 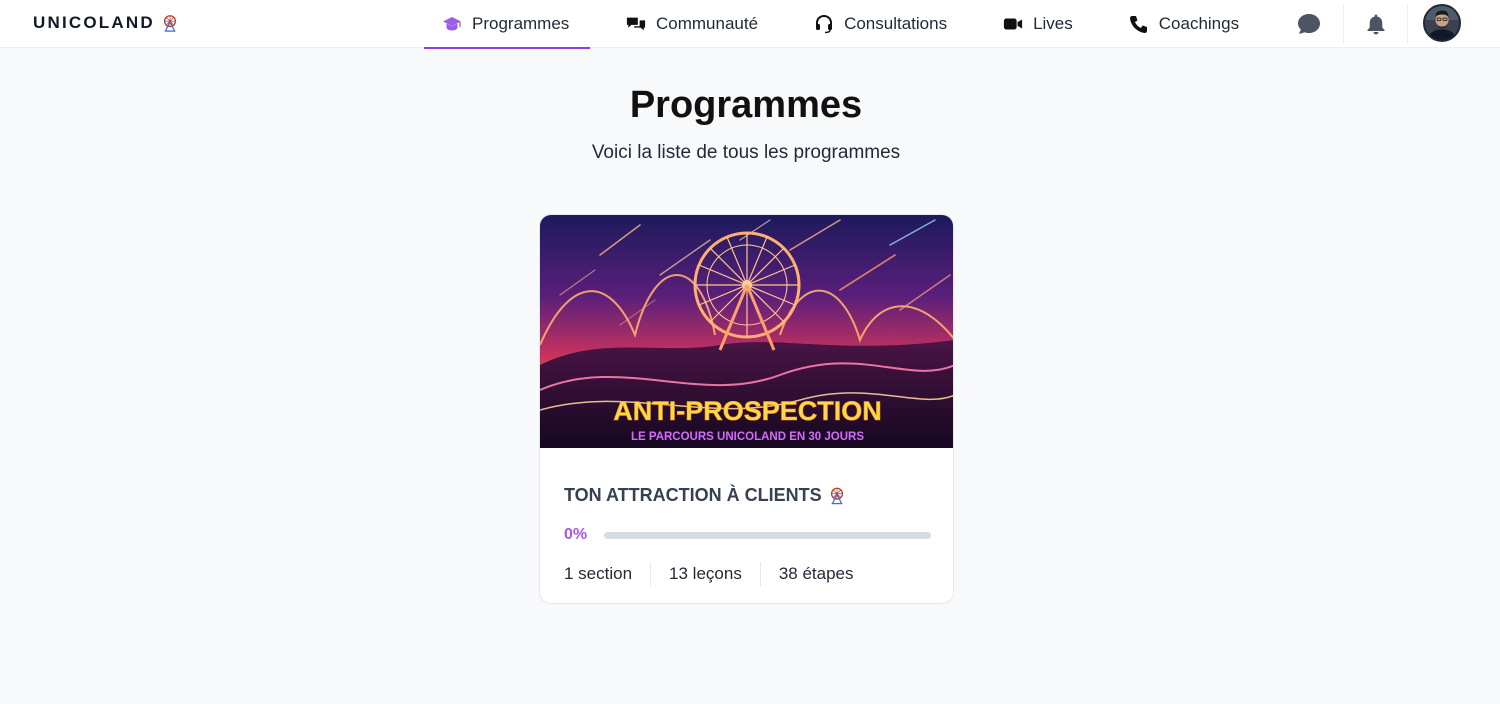 I want to click on brand-logo: UNICOLAND, so click(x=106, y=23).